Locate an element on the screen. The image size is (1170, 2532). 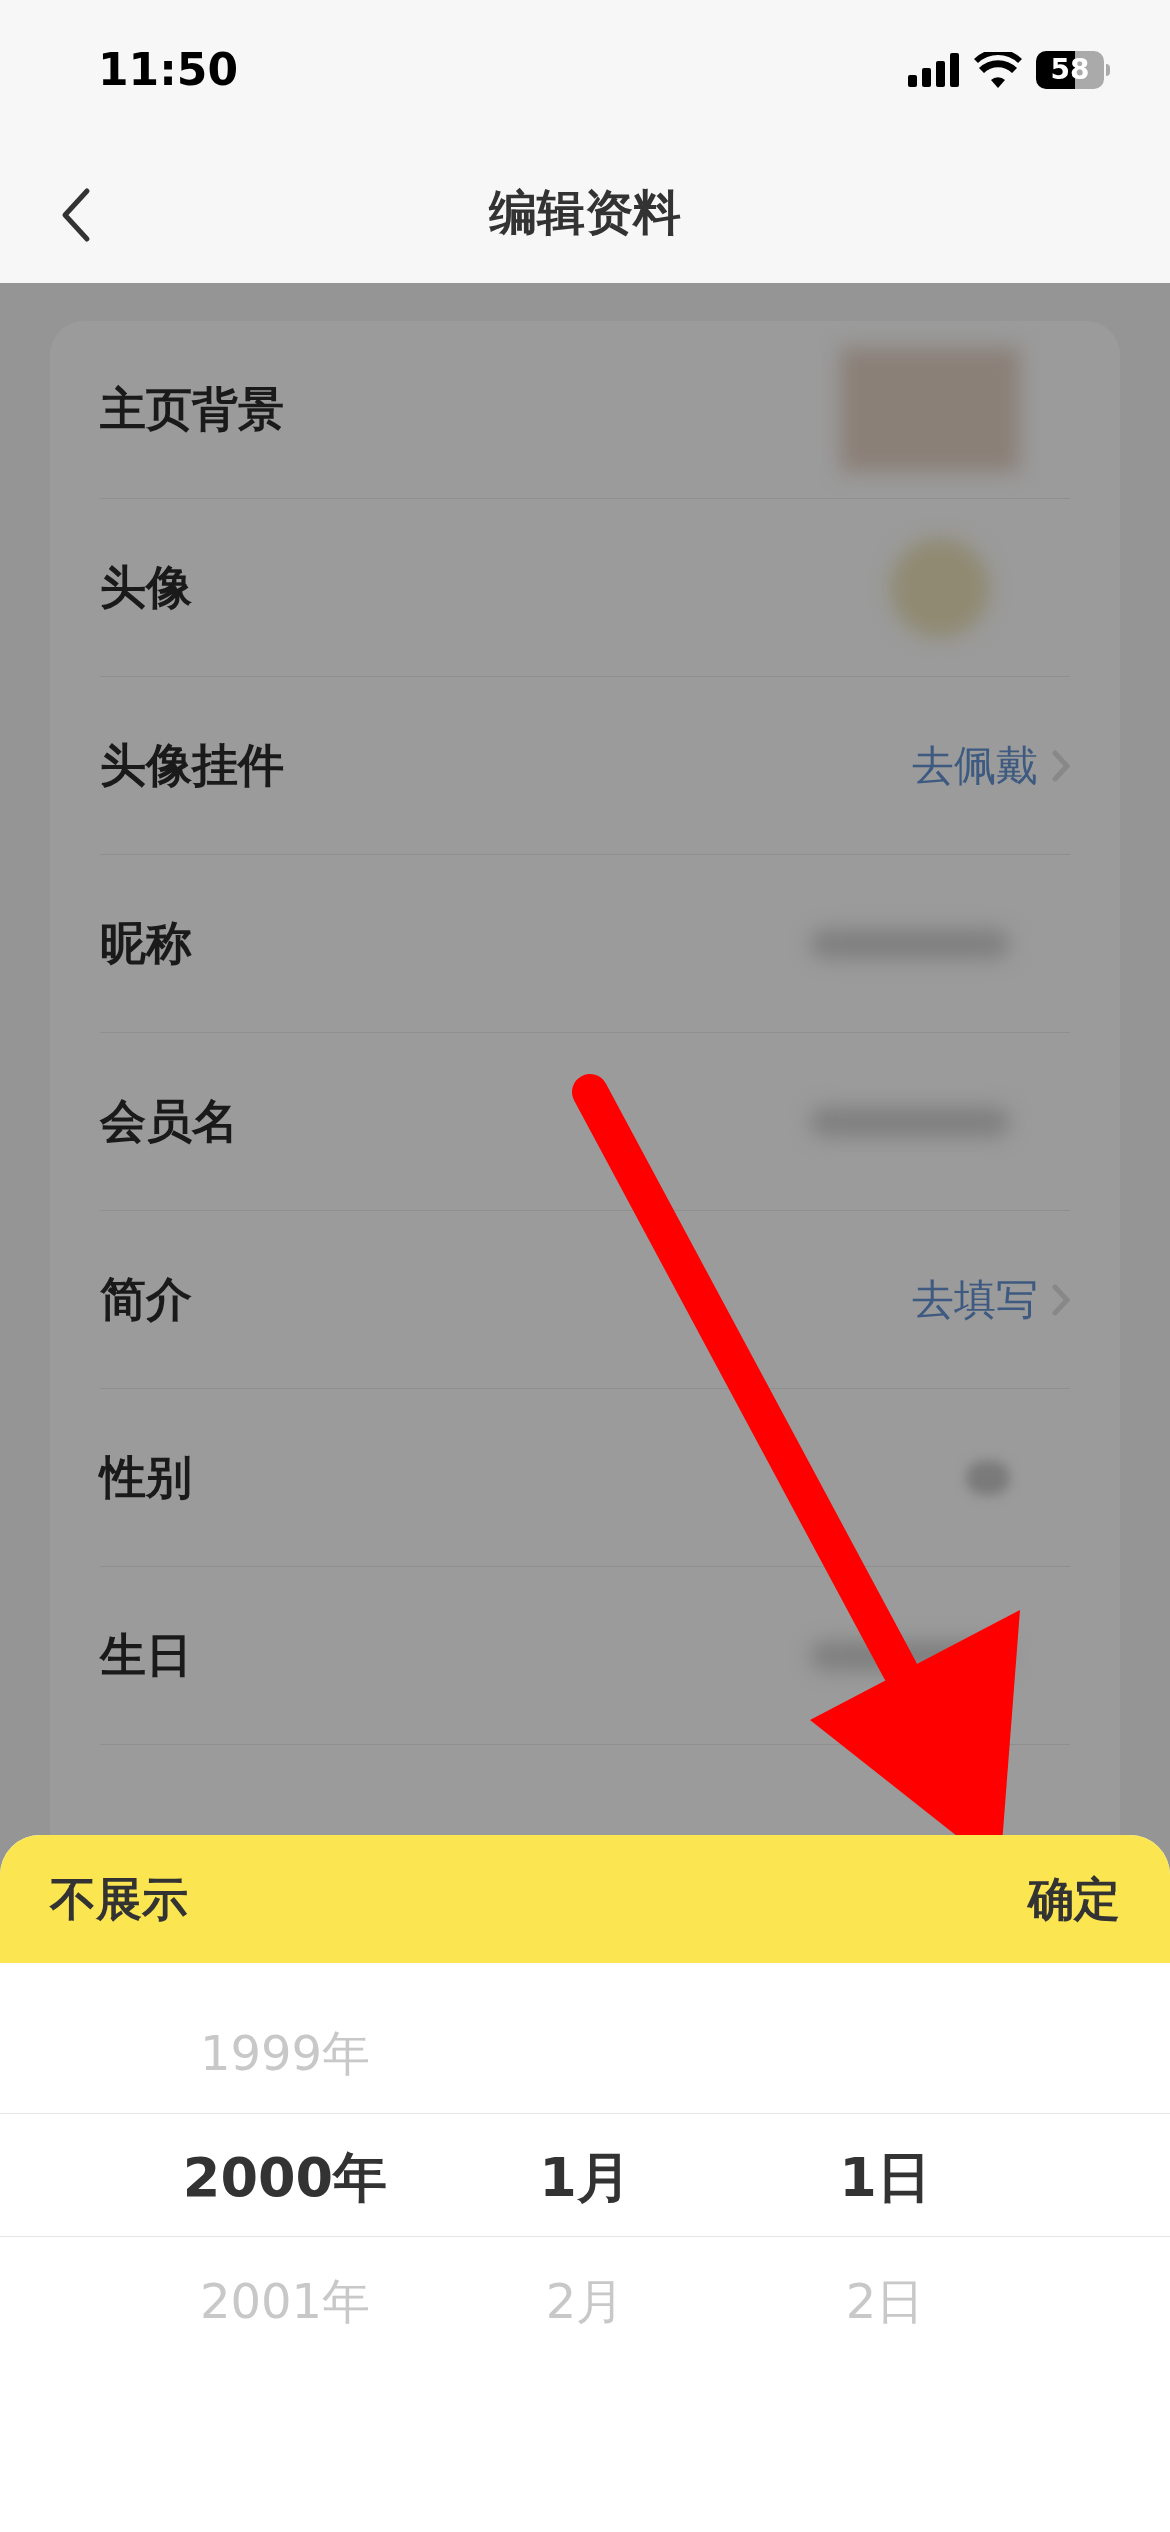
row-label: 主页背景 is located at coordinates (192, 409).